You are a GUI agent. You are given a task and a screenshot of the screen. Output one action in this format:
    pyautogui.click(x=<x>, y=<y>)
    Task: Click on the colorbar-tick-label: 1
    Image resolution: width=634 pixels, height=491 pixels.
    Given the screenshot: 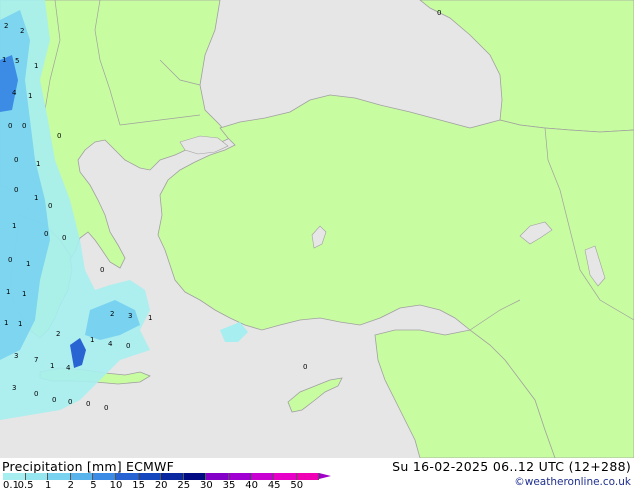 What is the action you would take?
    pyautogui.click(x=48, y=485)
    